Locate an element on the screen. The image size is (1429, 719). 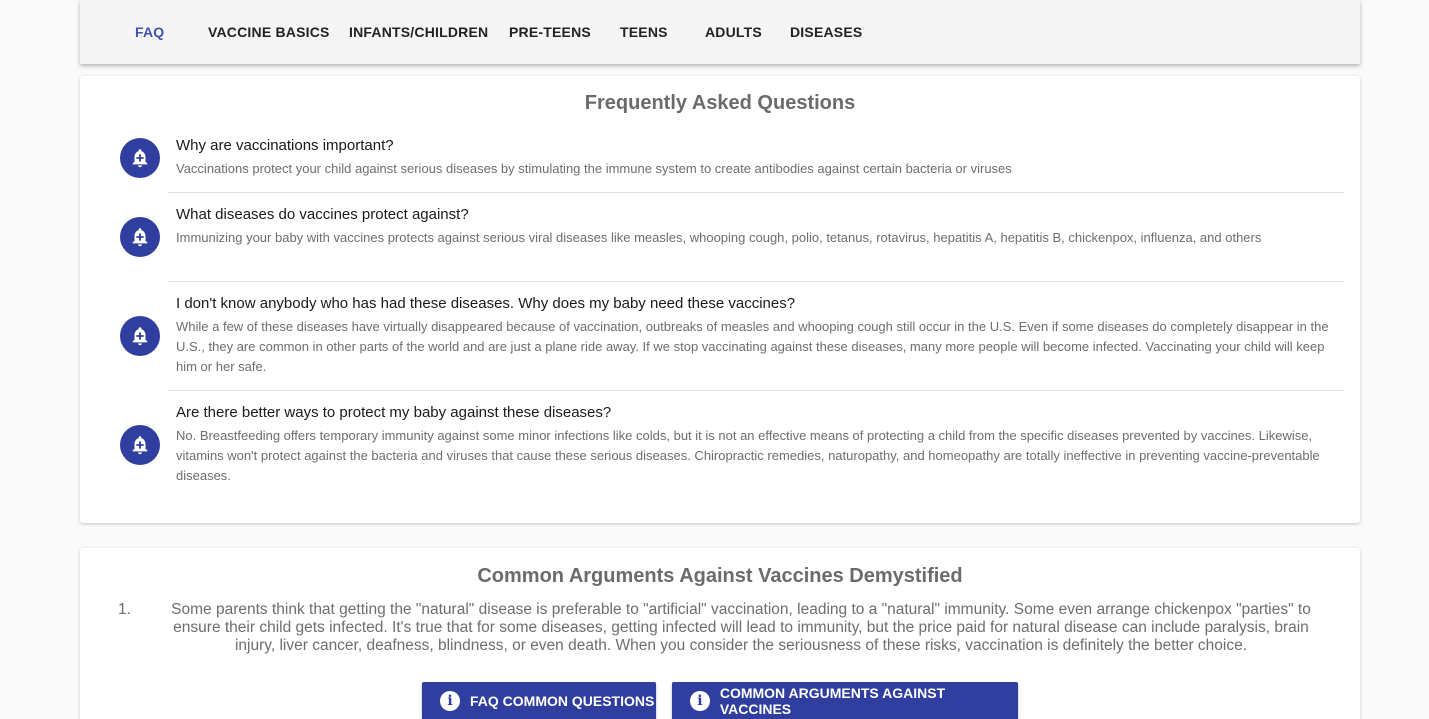
tab-infants-children: INFANTS/CHILDREN is located at coordinates (418, 32).